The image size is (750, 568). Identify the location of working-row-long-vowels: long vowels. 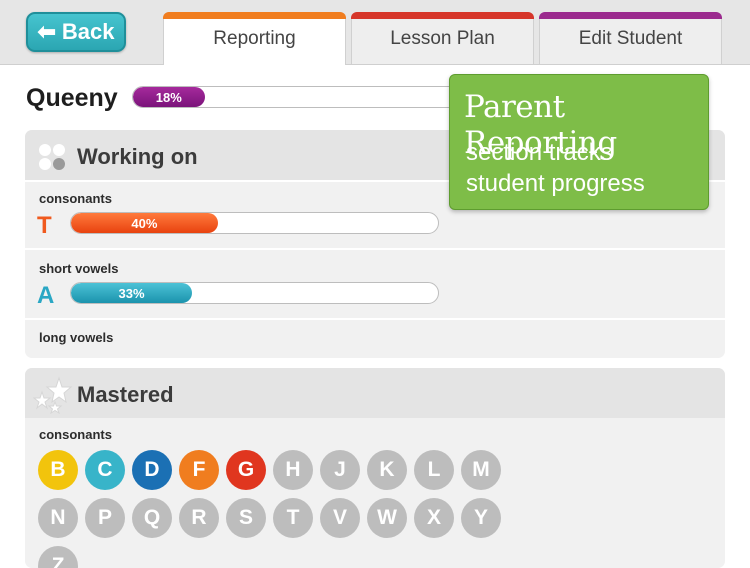
(375, 338).